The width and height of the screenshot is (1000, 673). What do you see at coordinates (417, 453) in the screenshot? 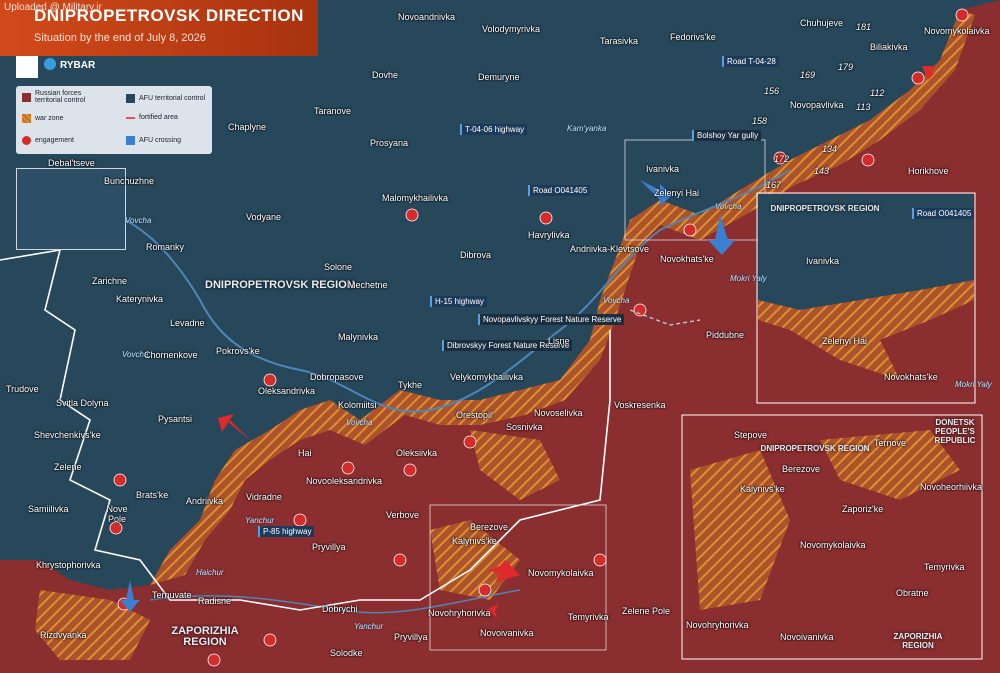
I see `town-label: Oleksiivka` at bounding box center [417, 453].